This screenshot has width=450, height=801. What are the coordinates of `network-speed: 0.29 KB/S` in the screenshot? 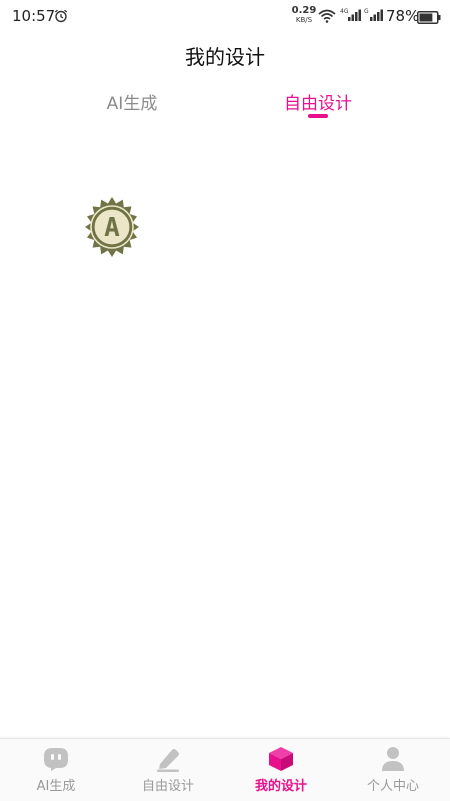 It's located at (304, 15).